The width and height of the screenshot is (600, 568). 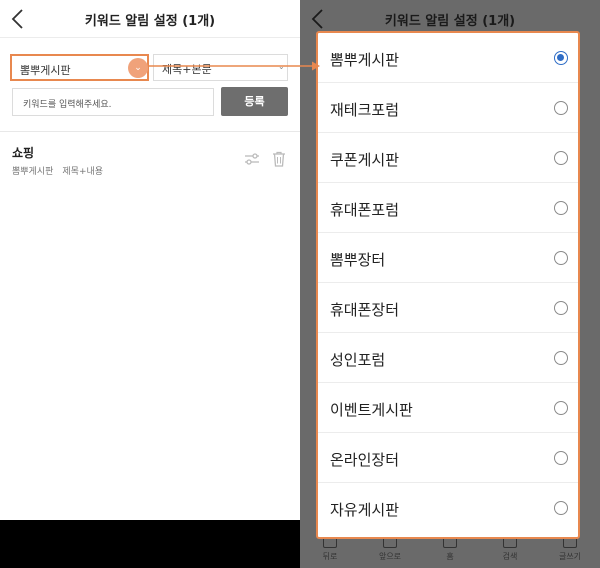 What do you see at coordinates (365, 510) in the screenshot?
I see `board-option-label: 자유게시판` at bounding box center [365, 510].